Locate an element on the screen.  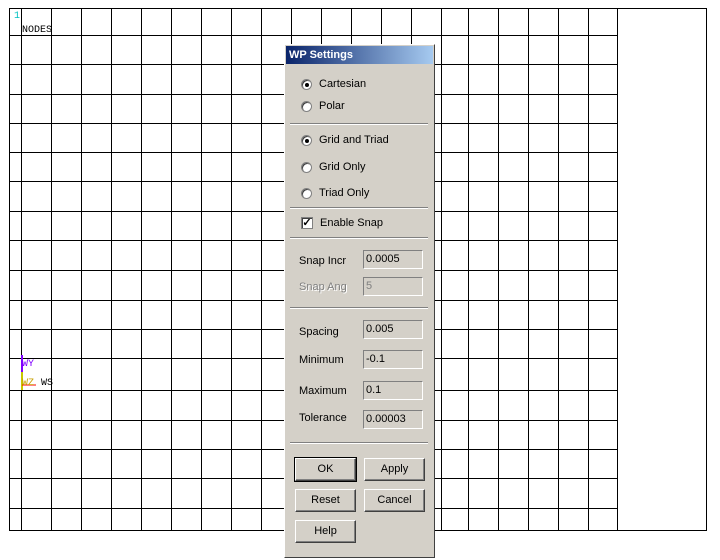
triad-z-label: WZ is located at coordinates (28, 383).